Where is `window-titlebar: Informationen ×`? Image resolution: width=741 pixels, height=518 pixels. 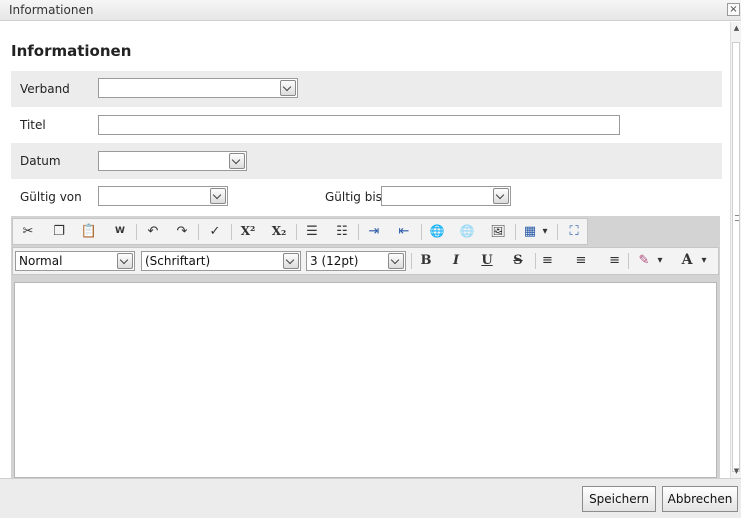 window-titlebar: Informationen × is located at coordinates (370, 10).